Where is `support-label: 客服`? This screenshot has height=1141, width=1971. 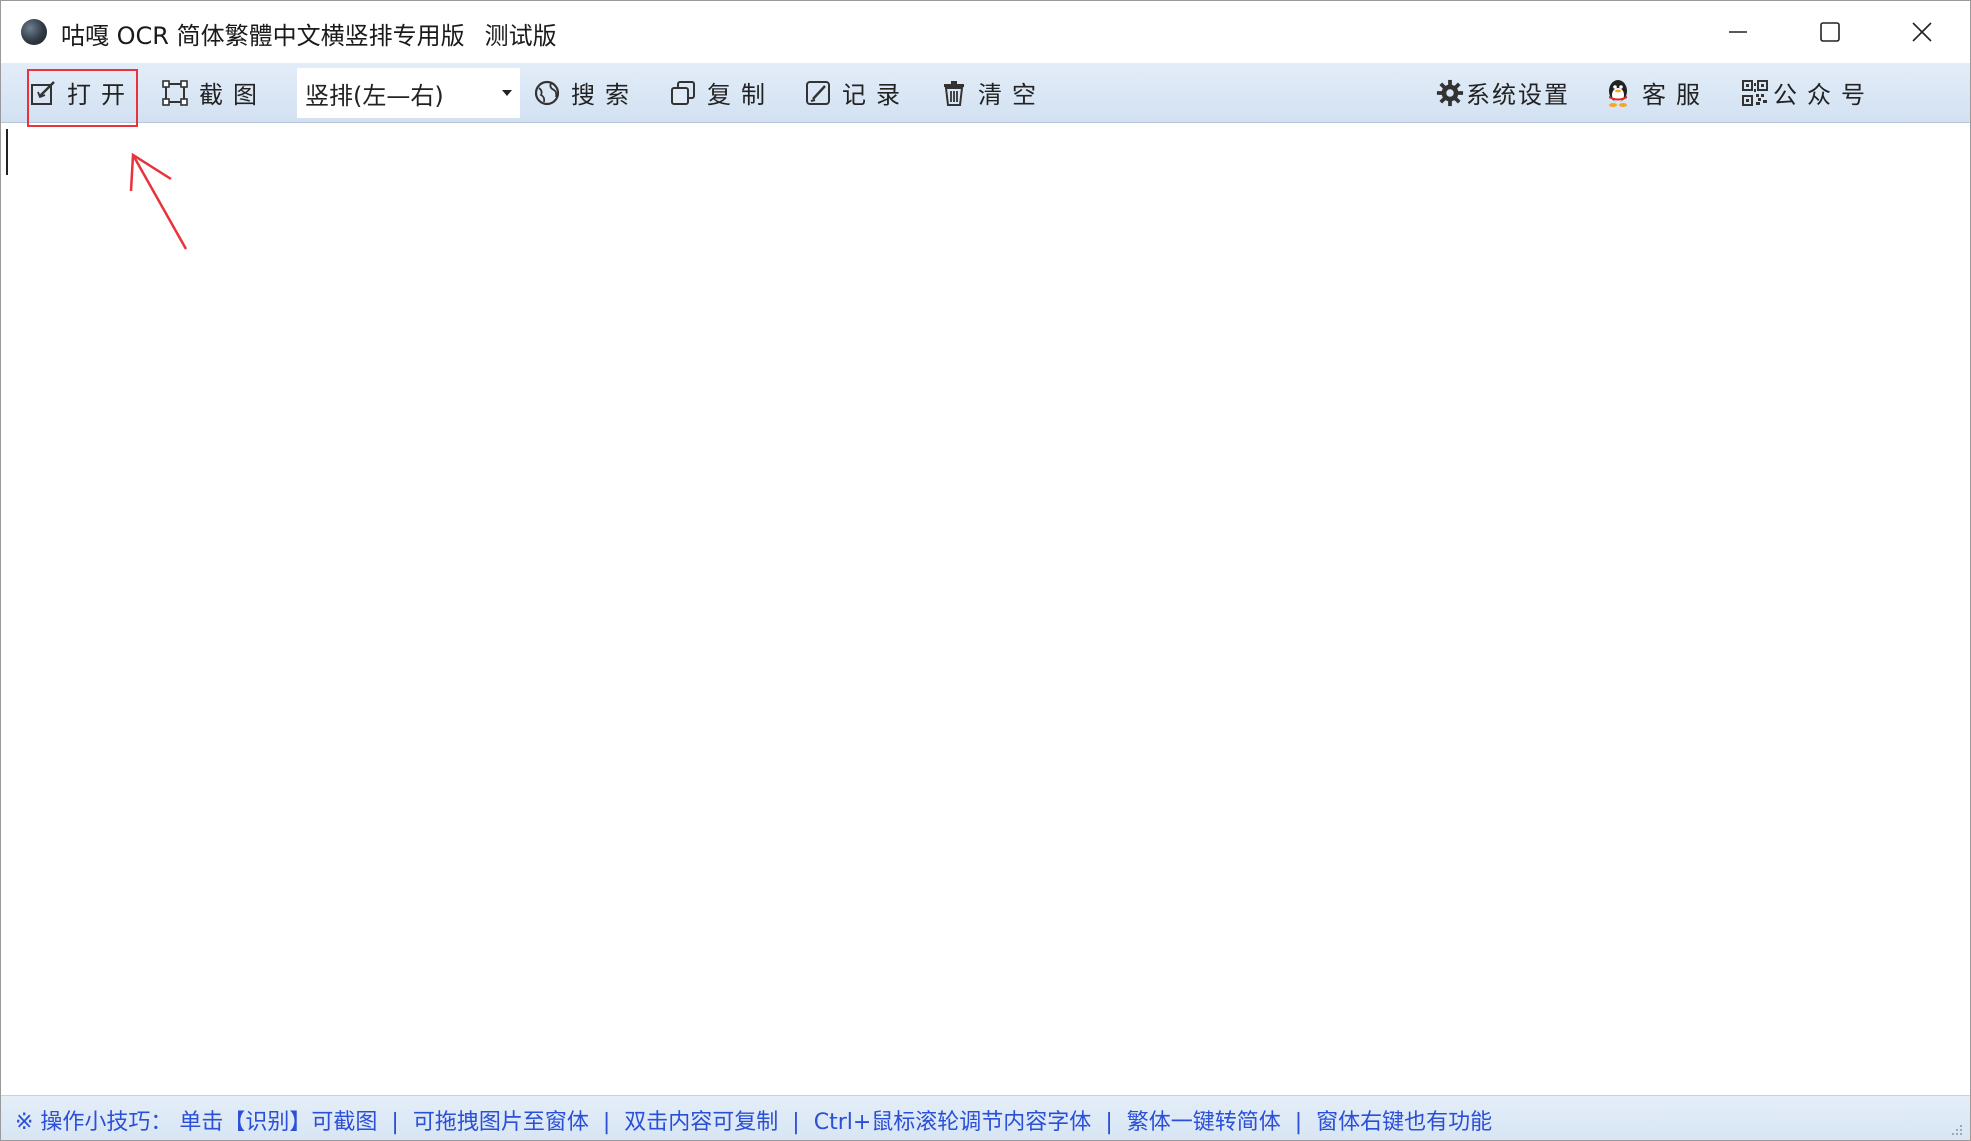 support-label: 客服 is located at coordinates (1676, 95).